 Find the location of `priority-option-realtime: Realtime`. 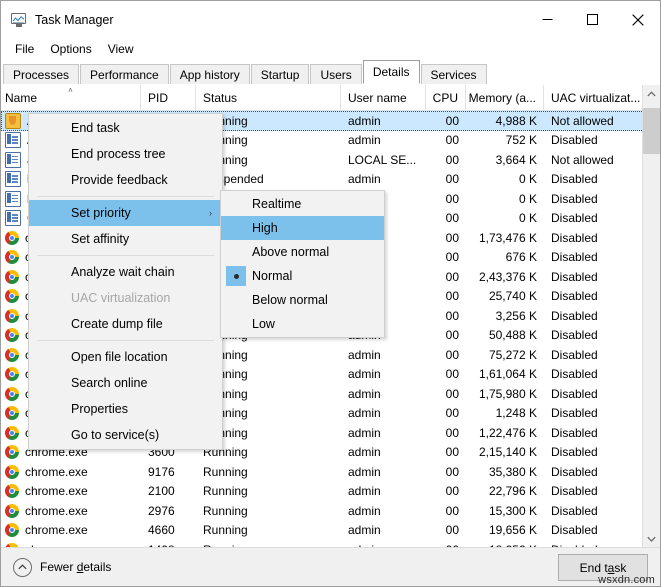

priority-option-realtime: Realtime is located at coordinates (302, 204).